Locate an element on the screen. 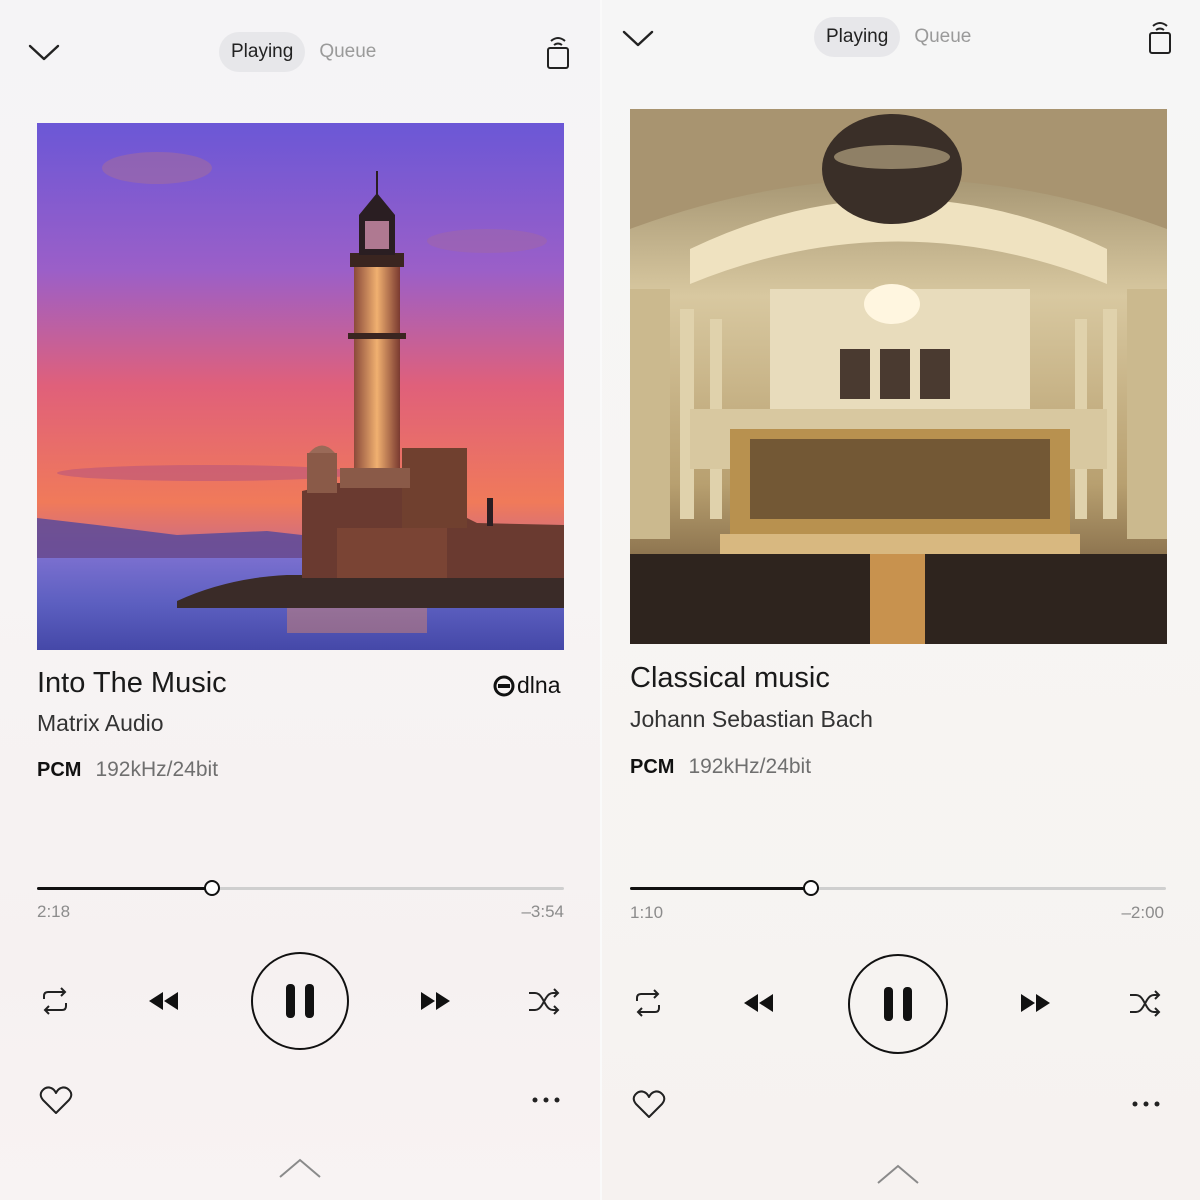 The image size is (1200, 1200). remaining-time: –2:00 is located at coordinates (1142, 912).